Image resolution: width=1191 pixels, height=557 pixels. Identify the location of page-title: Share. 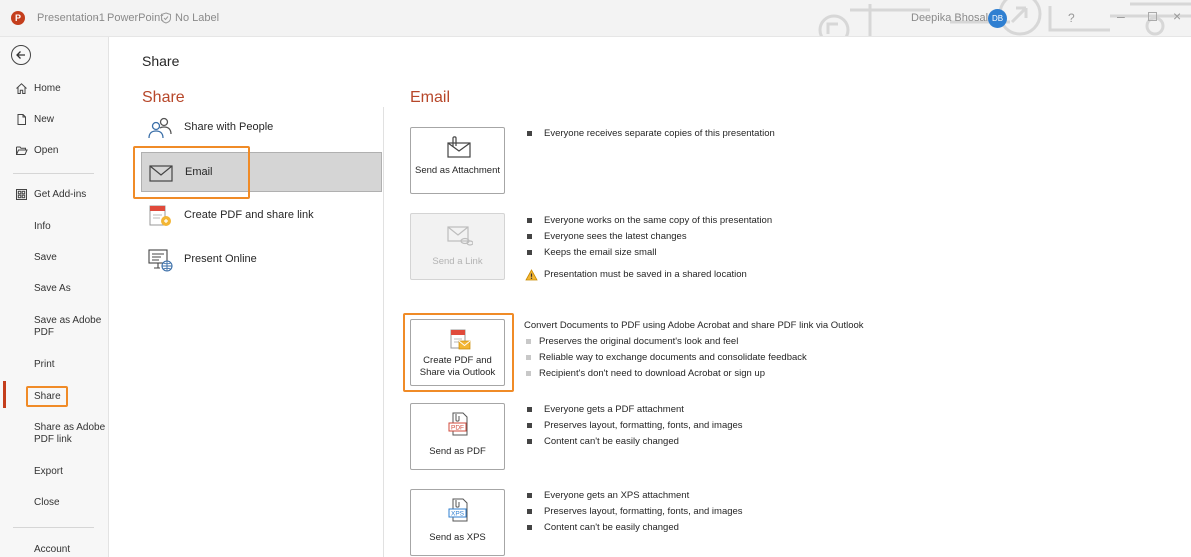
(161, 61).